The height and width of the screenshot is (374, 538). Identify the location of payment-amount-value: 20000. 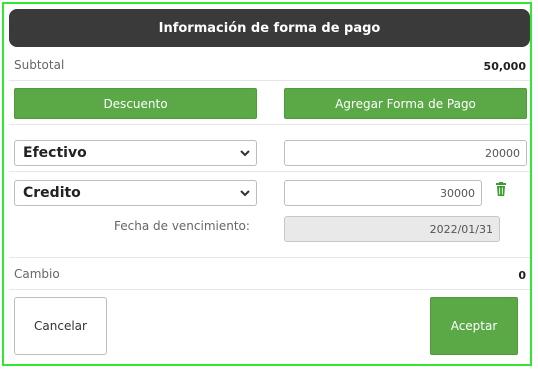
(502, 153).